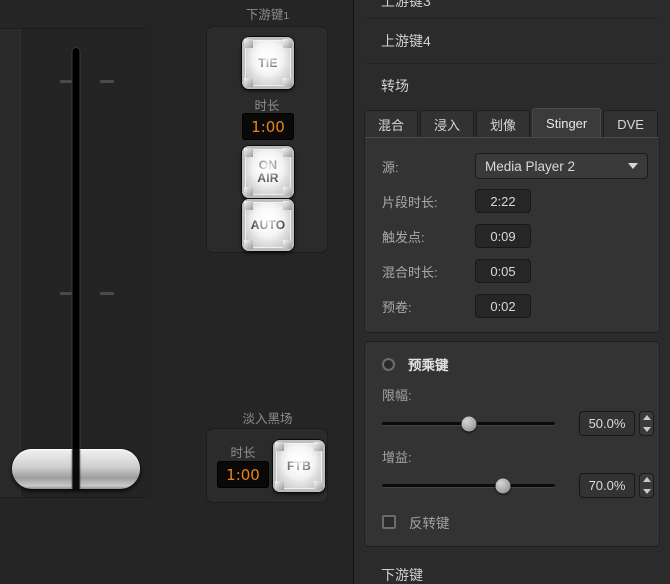  I want to click on invert-key-checkbox, so click(389, 522).